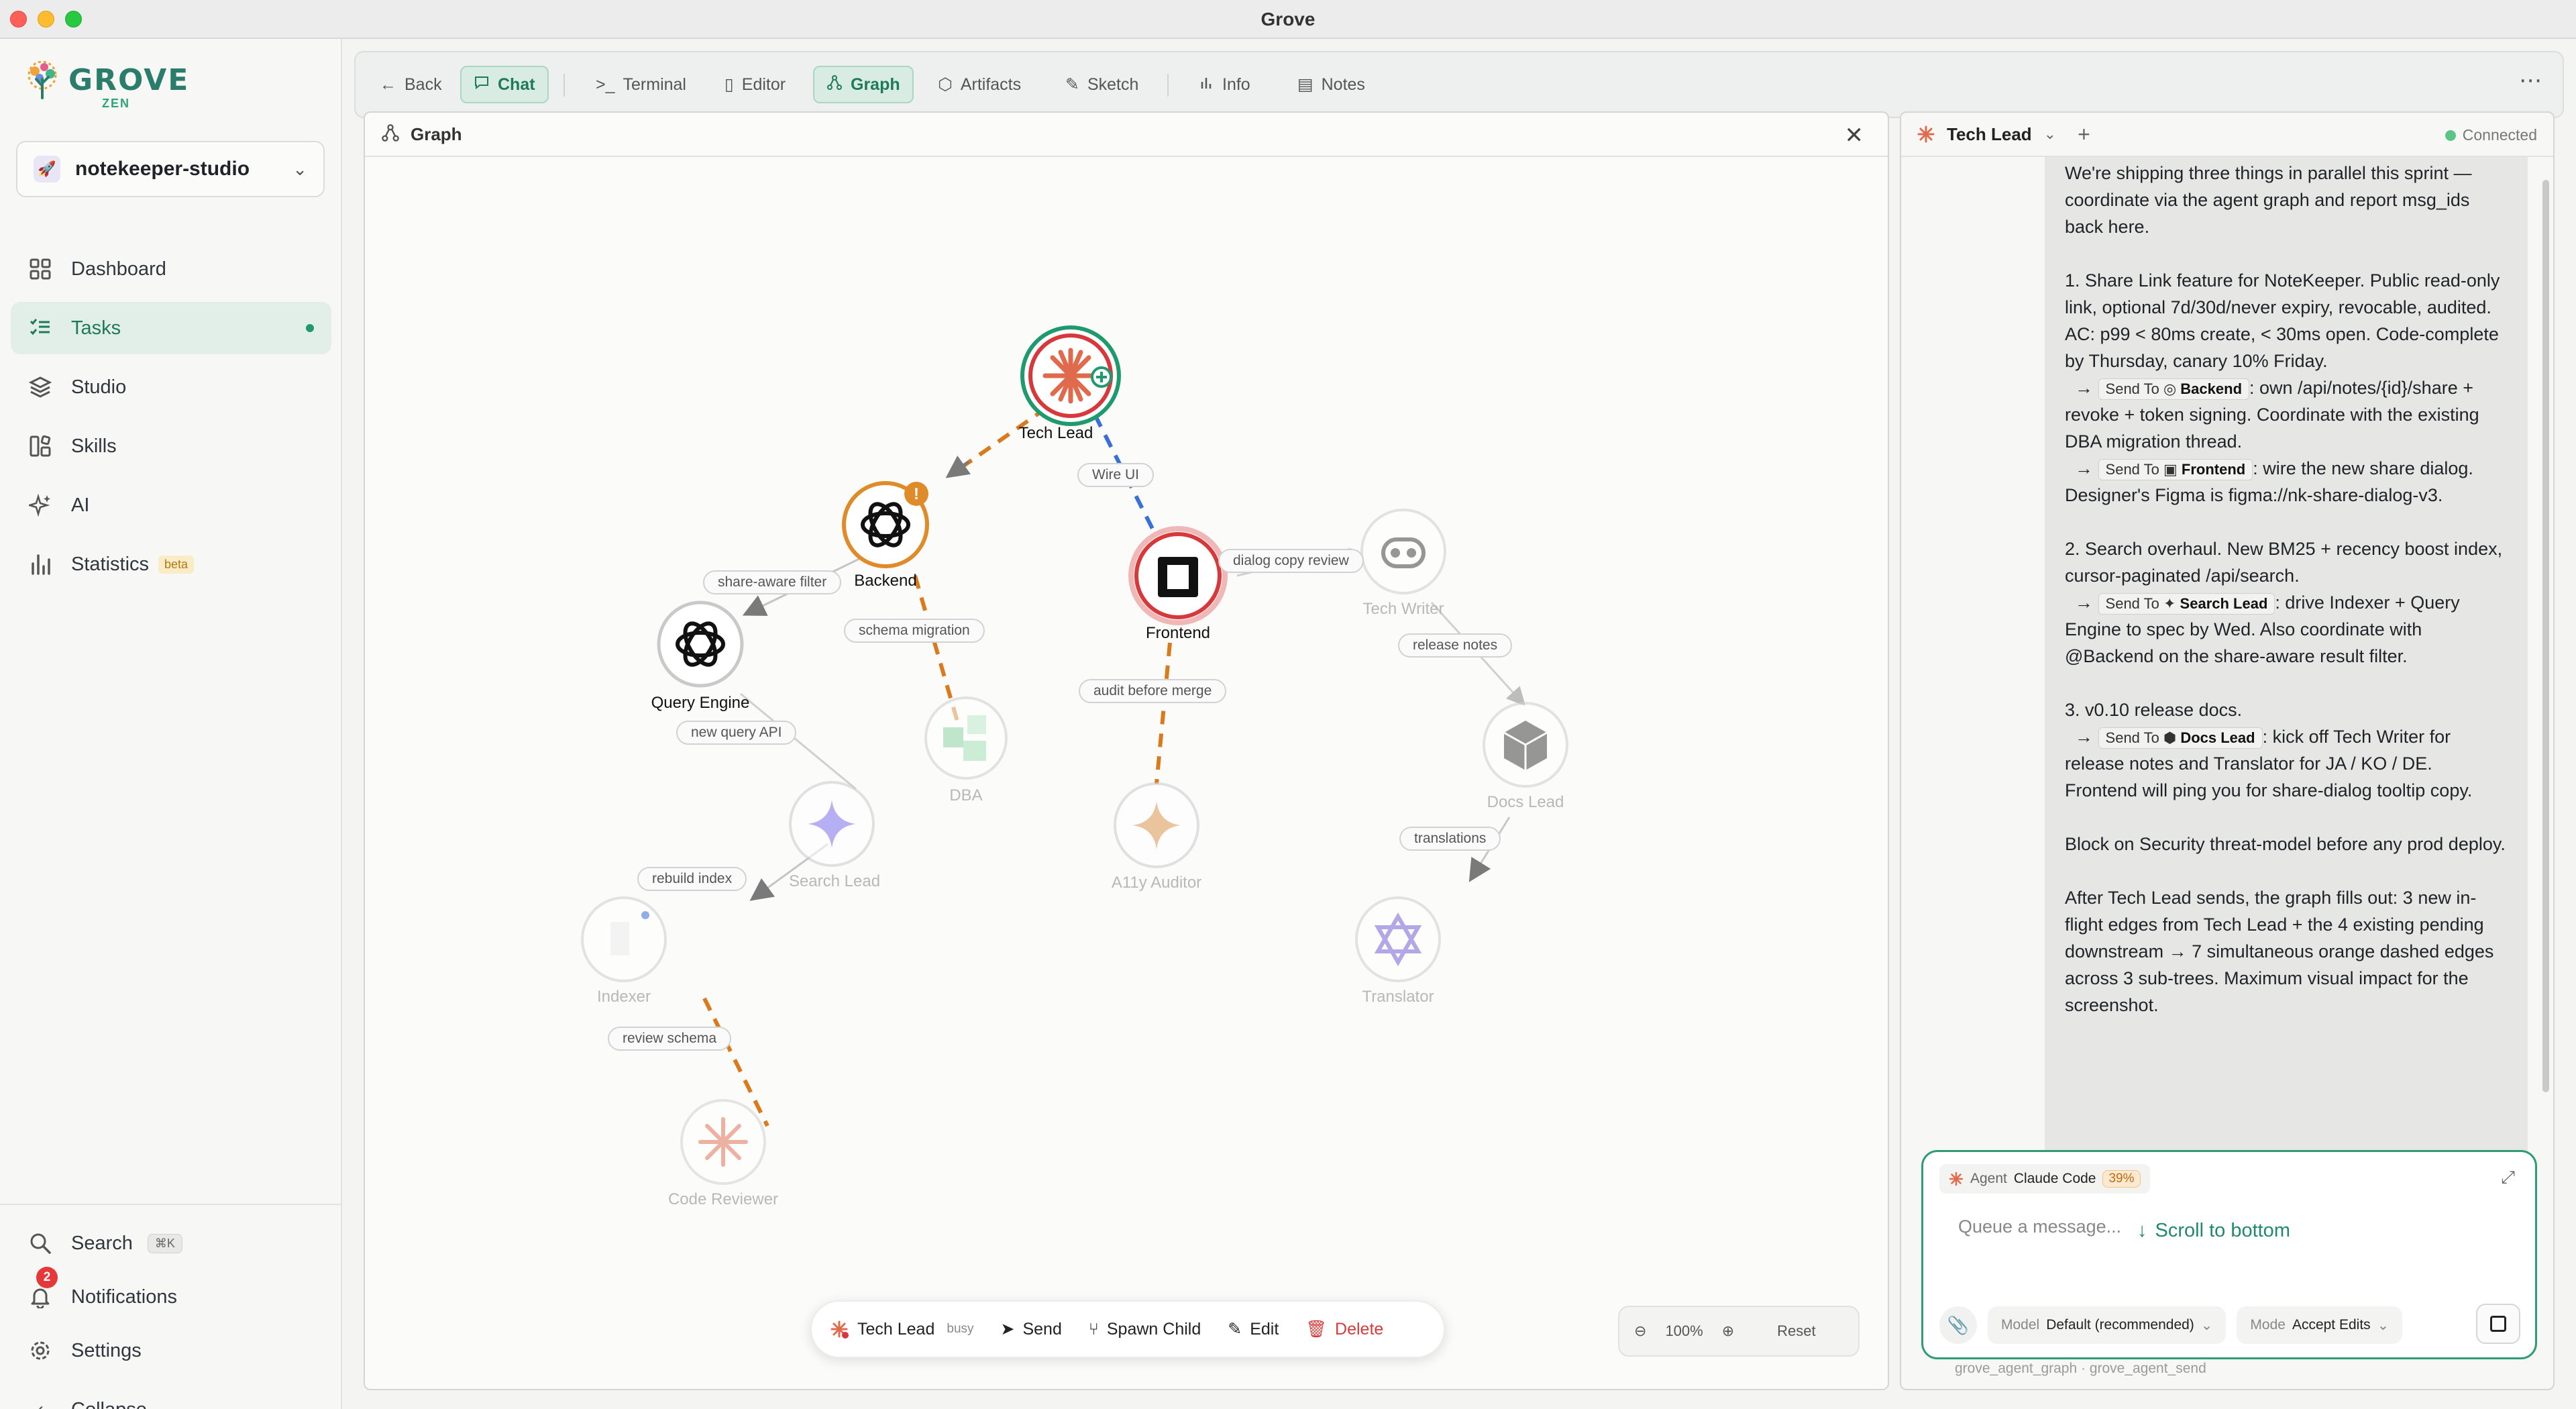 This screenshot has width=2576, height=1409. What do you see at coordinates (670, 1039) in the screenshot?
I see `edge-label-review-schema: review schema` at bounding box center [670, 1039].